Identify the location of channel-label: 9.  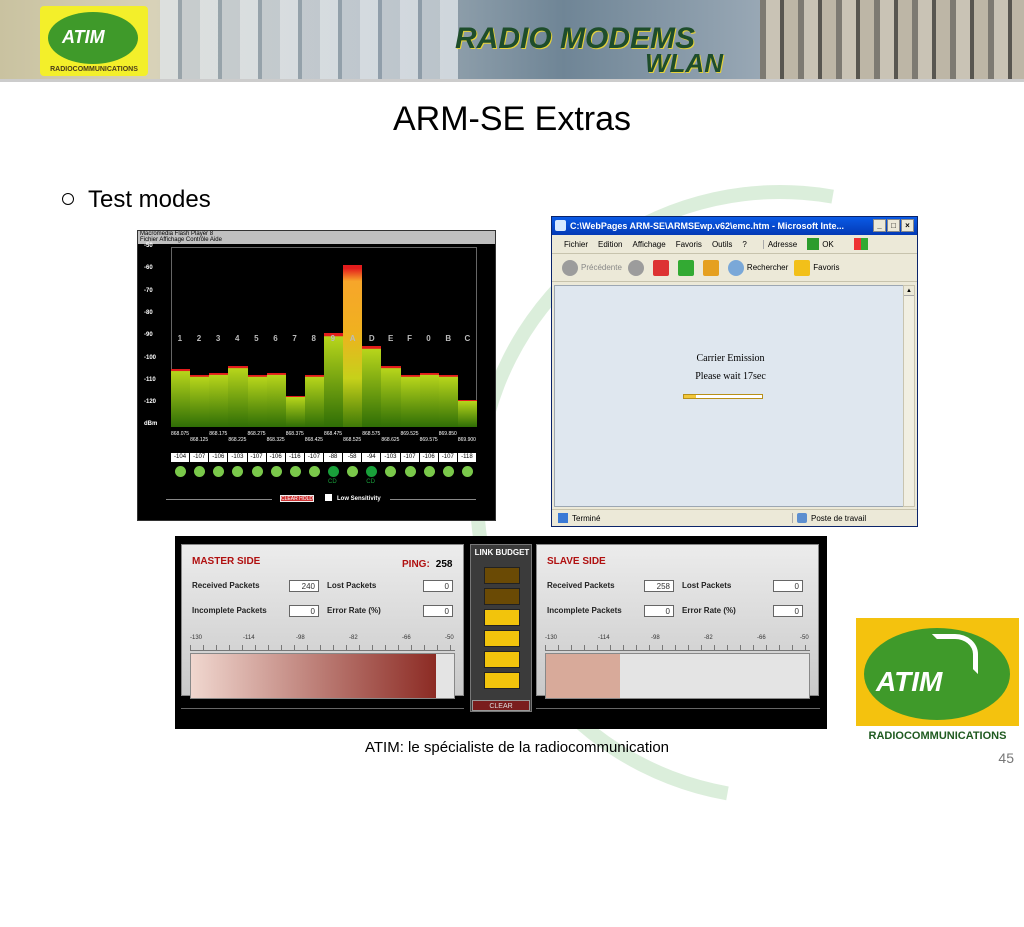
(333, 338).